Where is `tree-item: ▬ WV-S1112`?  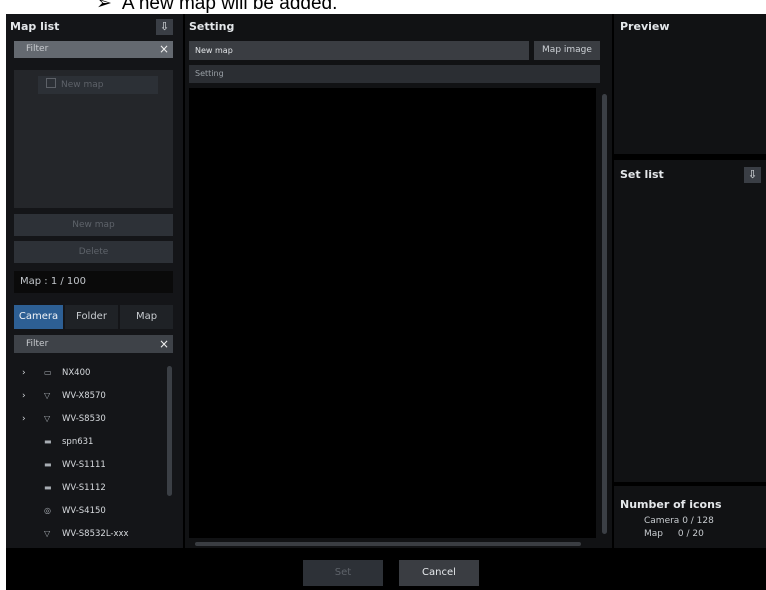
tree-item: ▬ WV-S1112 is located at coordinates (89, 488).